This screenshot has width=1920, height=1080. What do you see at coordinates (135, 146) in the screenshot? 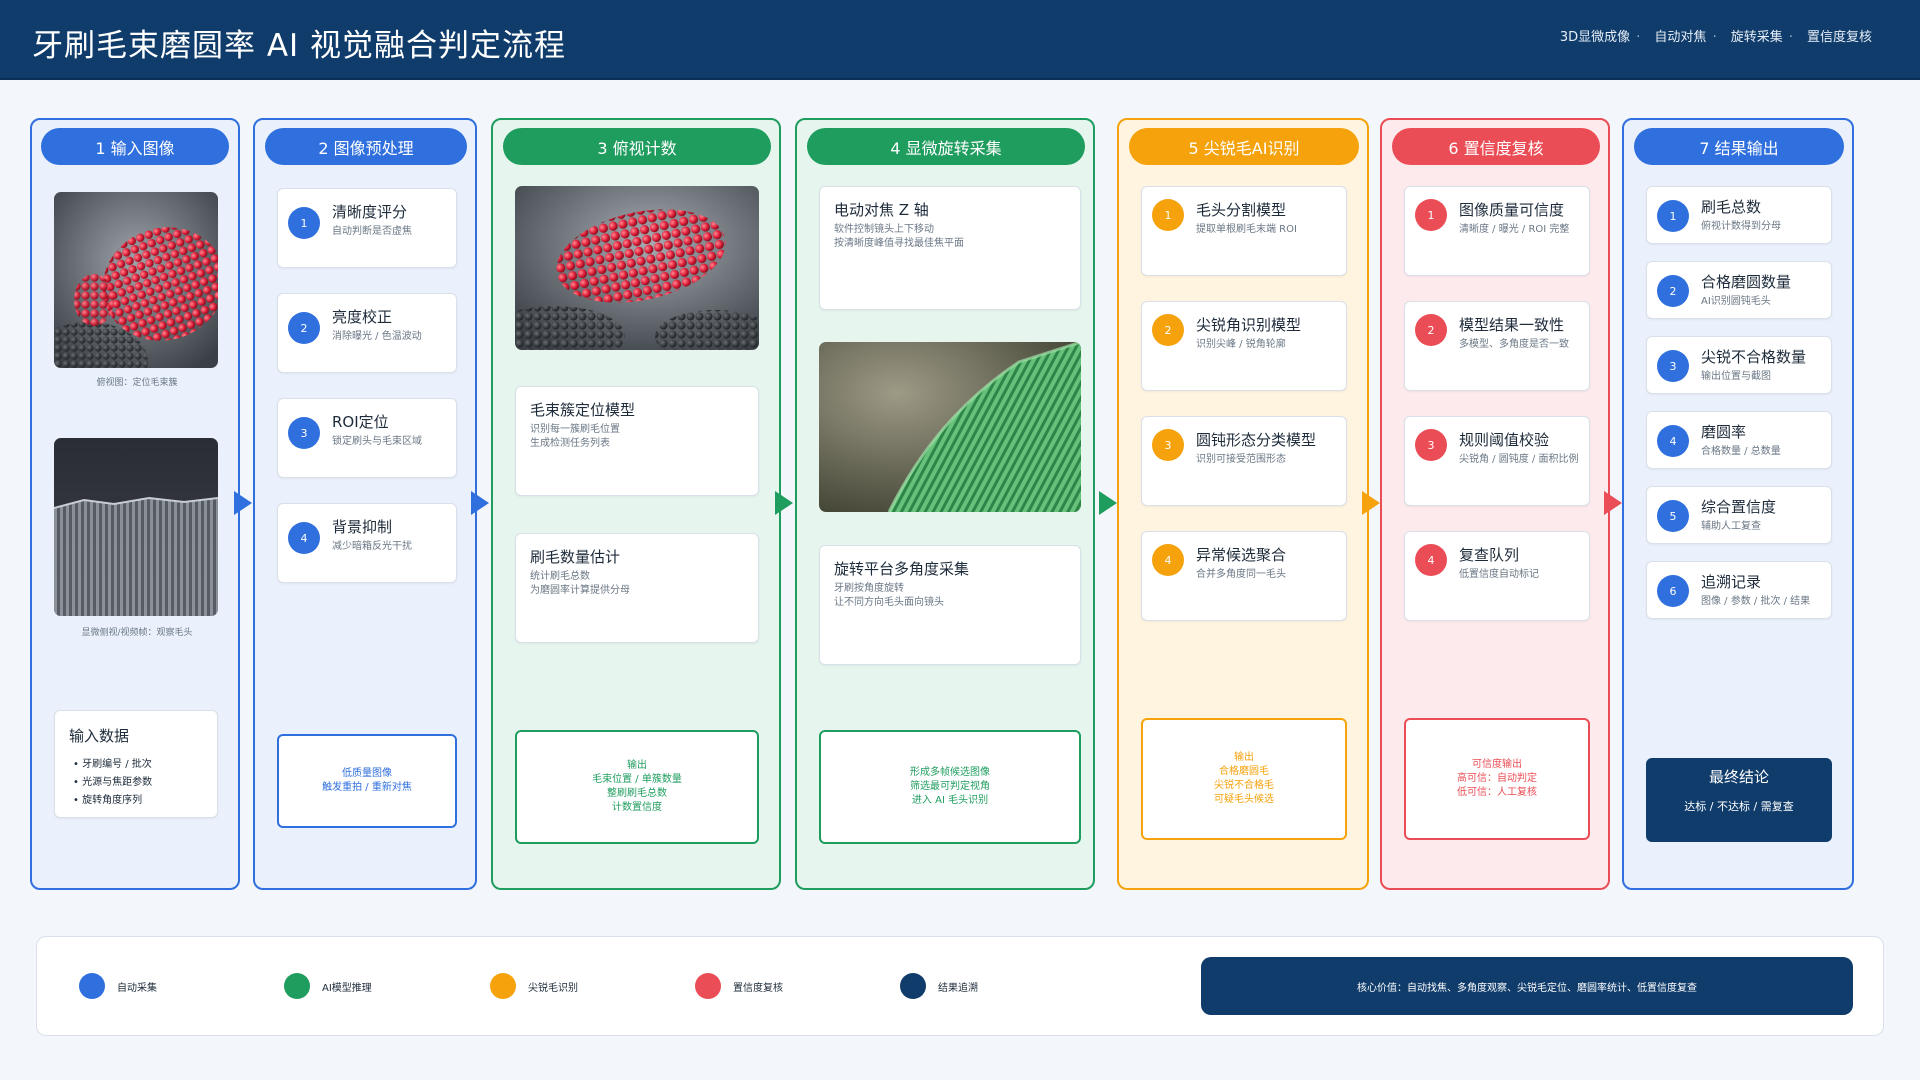
I see `stage-header: 1 输入图像` at bounding box center [135, 146].